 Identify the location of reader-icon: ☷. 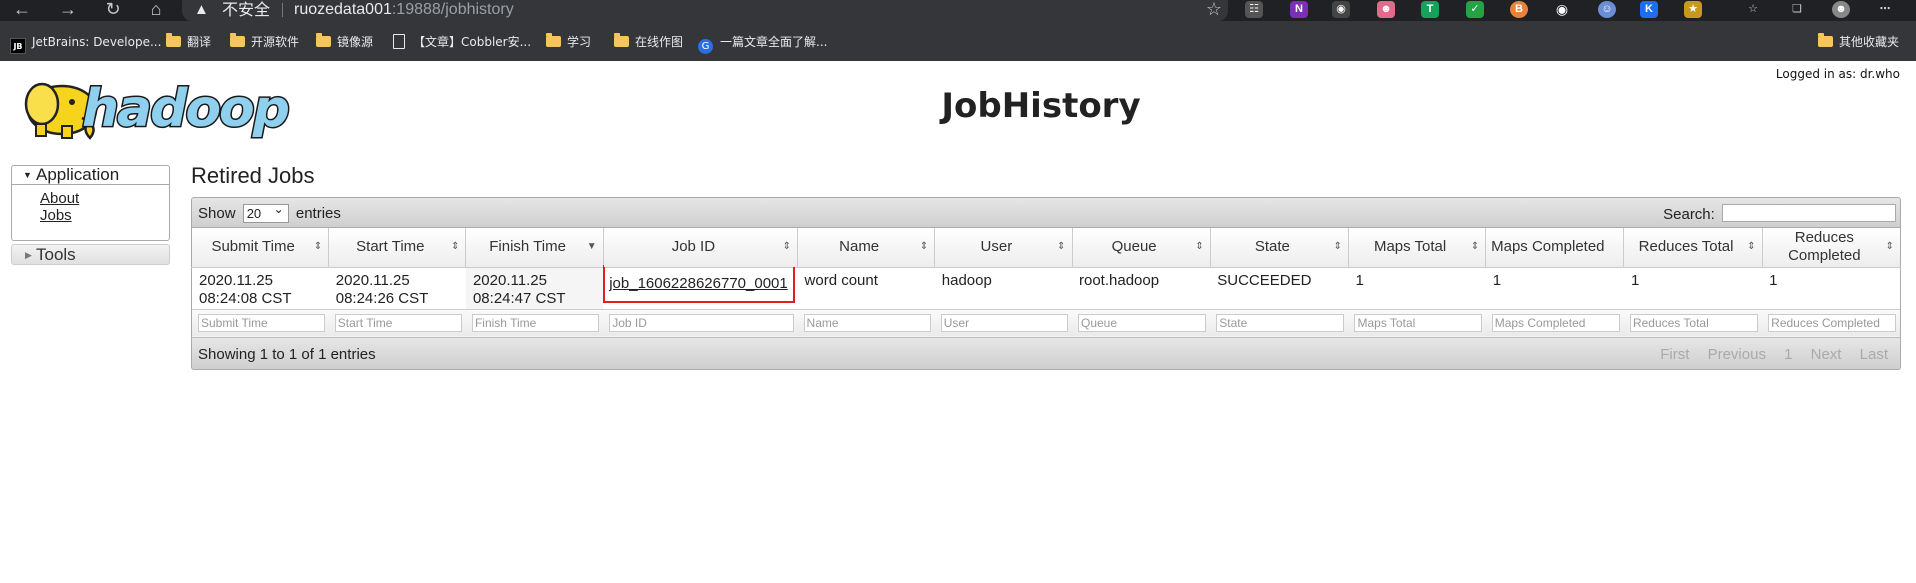
(1254, 9).